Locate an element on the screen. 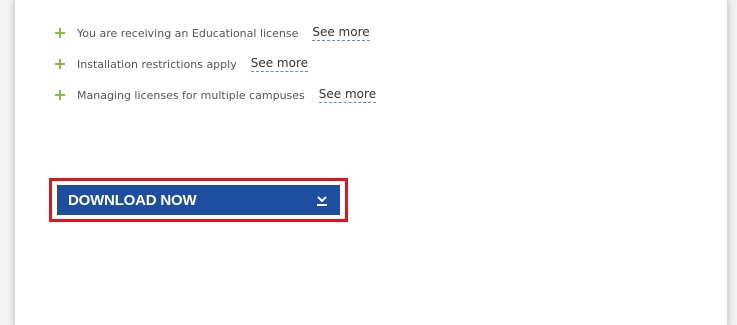 The height and width of the screenshot is (325, 737). license-info-item: Installation restrictions apply See more is located at coordinates (215, 64).